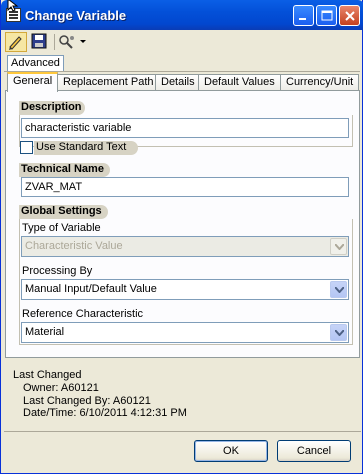  I want to click on ok-button: OK, so click(231, 451).